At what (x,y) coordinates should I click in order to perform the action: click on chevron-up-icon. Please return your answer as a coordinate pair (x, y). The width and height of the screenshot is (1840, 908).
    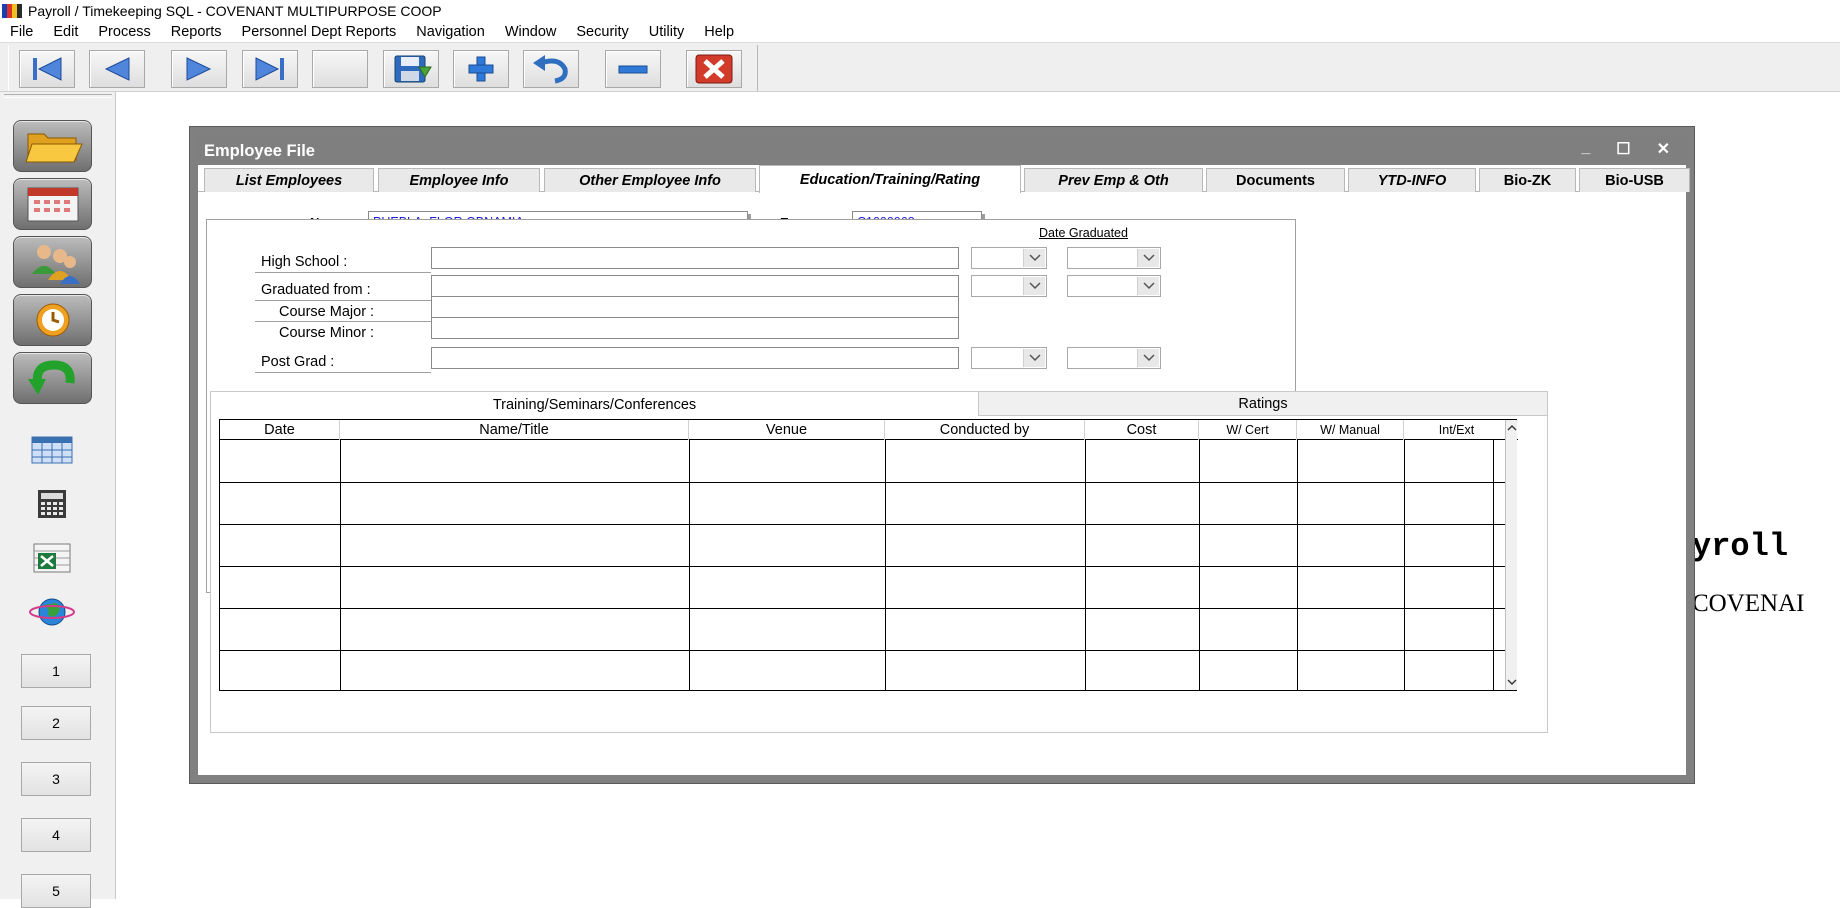
    Looking at the image, I should click on (1512, 428).